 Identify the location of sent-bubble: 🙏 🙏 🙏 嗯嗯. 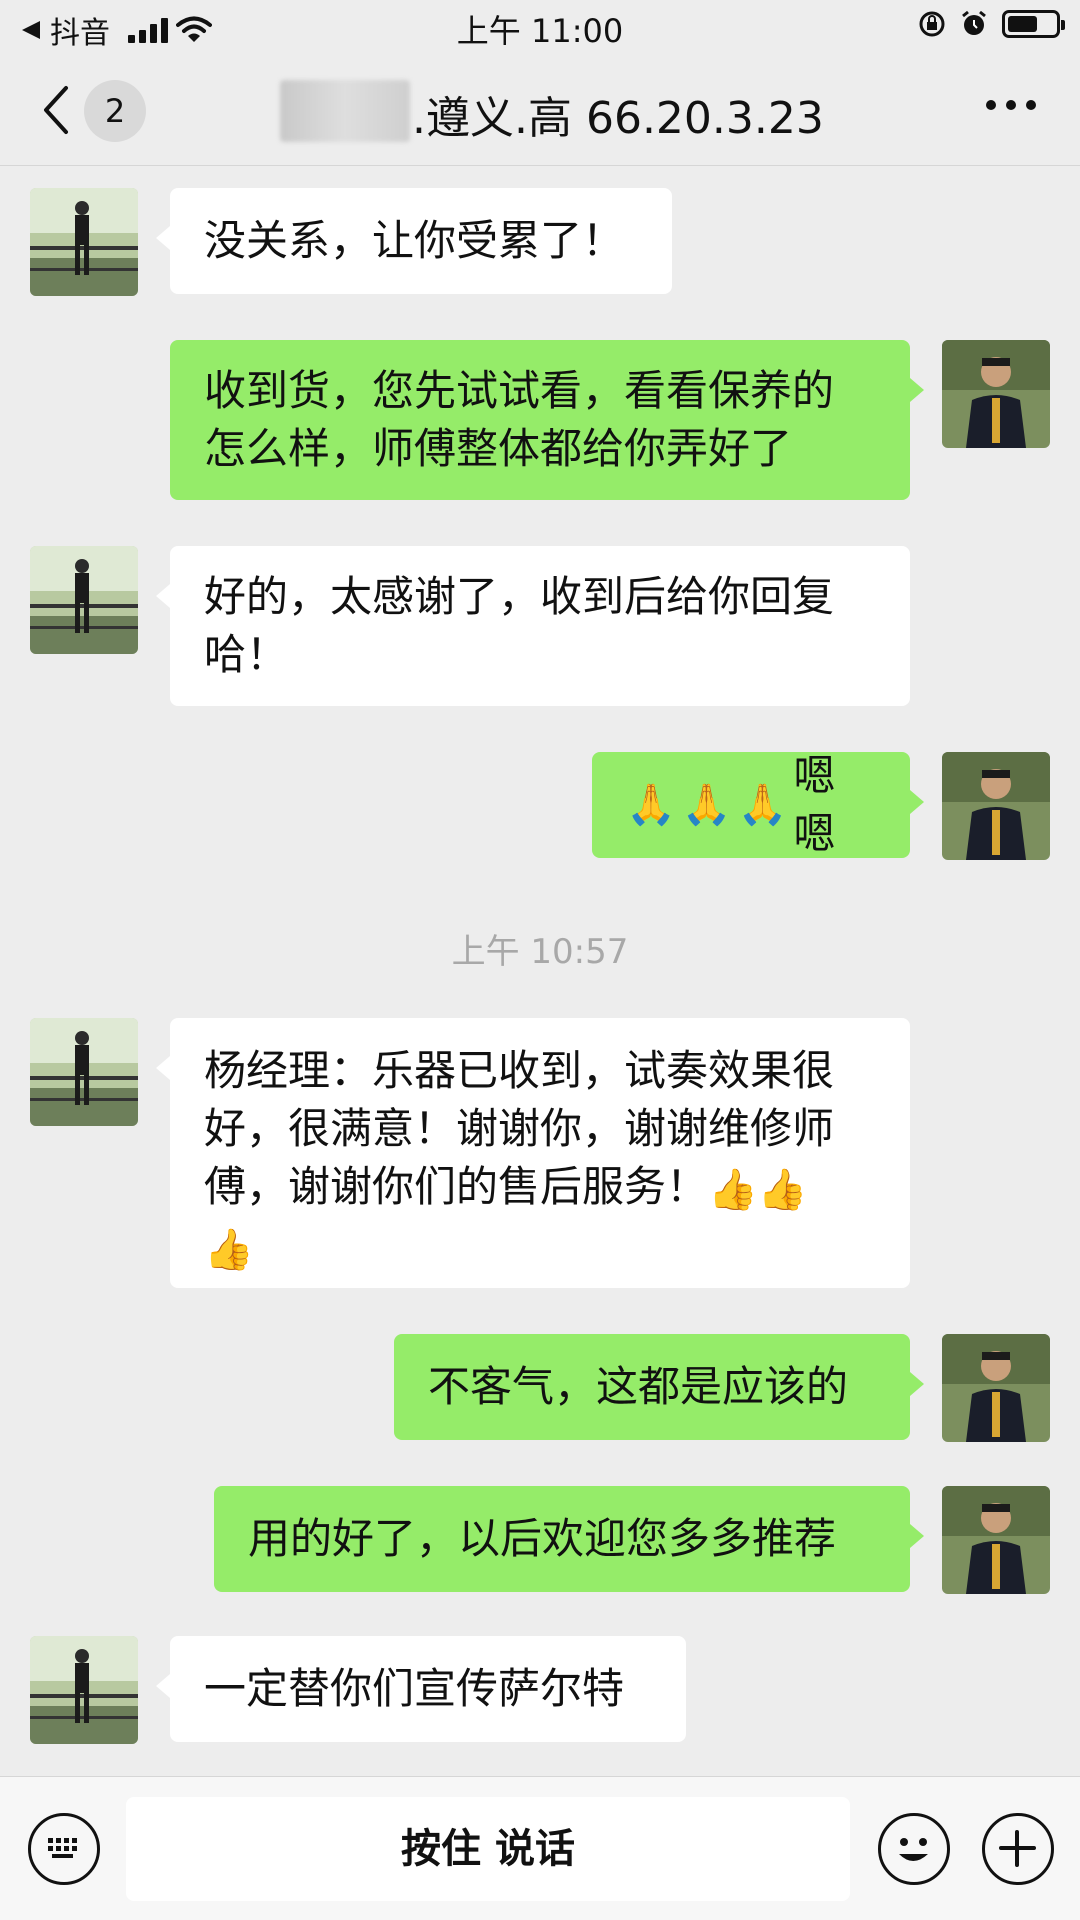
(758, 804).